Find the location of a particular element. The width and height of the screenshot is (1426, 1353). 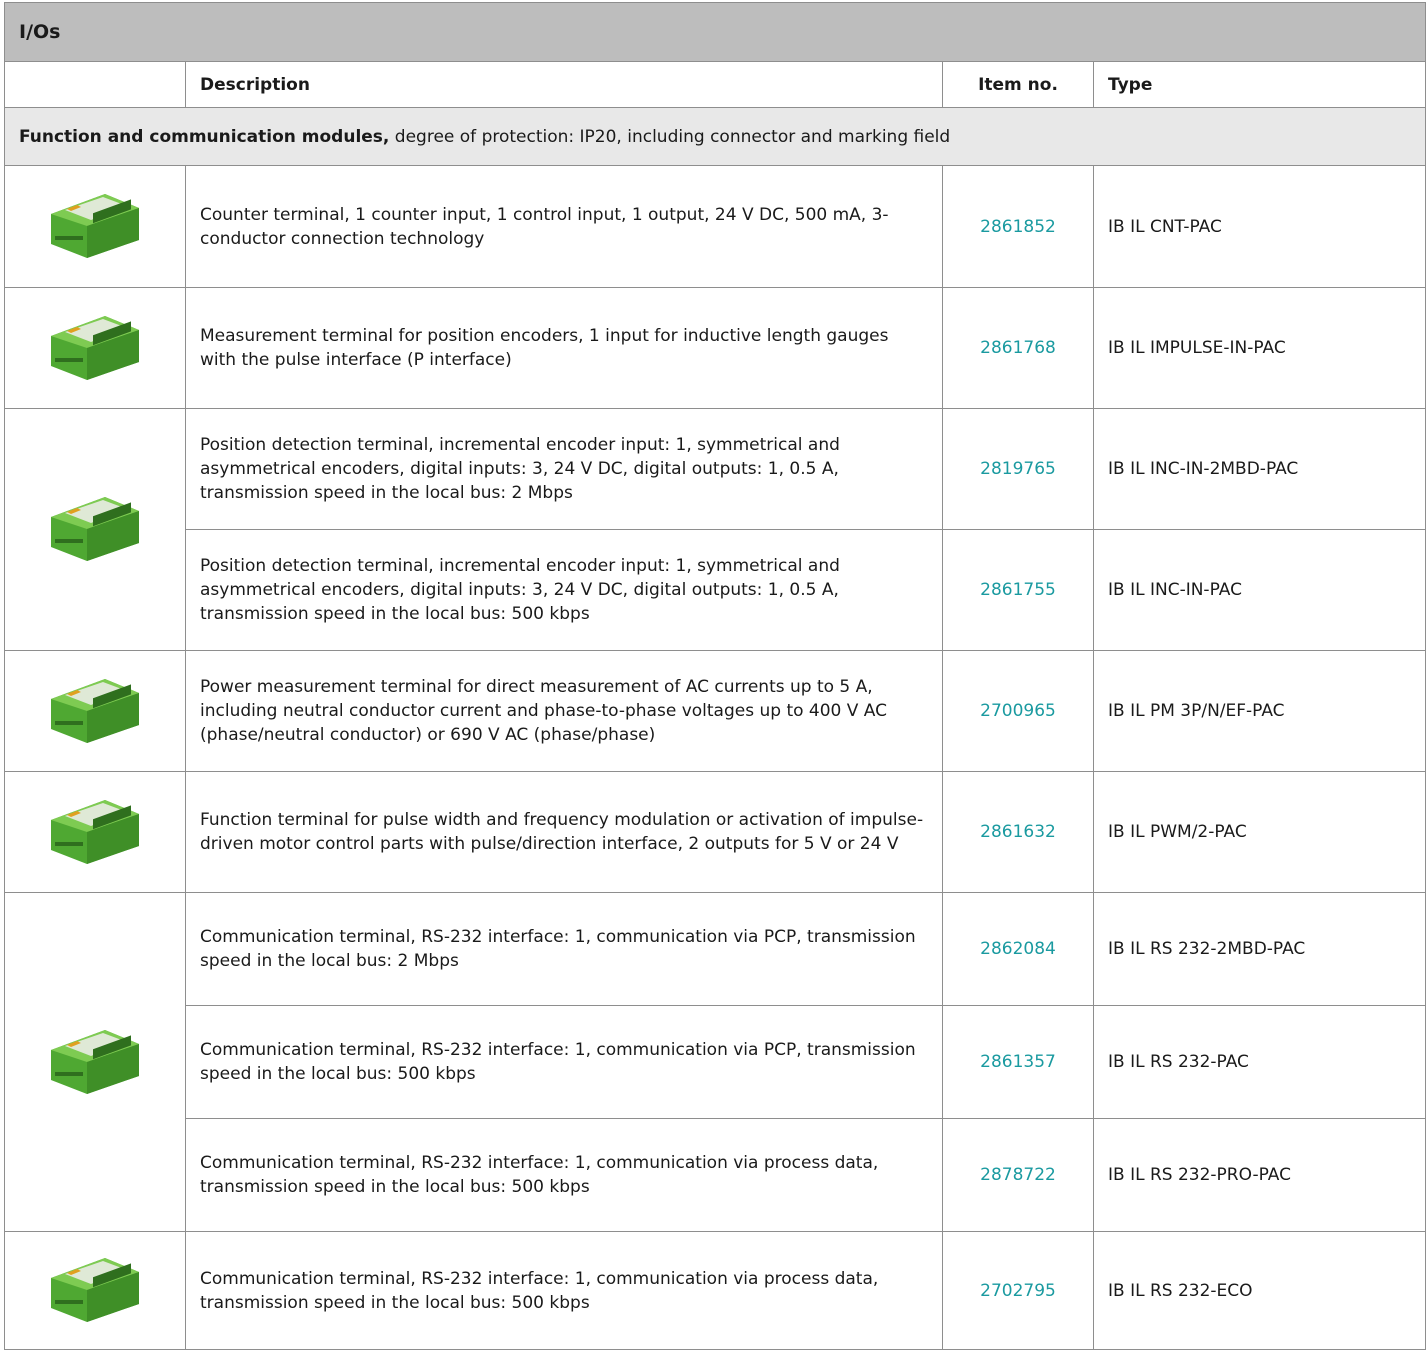

item-link: 2700965 is located at coordinates (1018, 711).